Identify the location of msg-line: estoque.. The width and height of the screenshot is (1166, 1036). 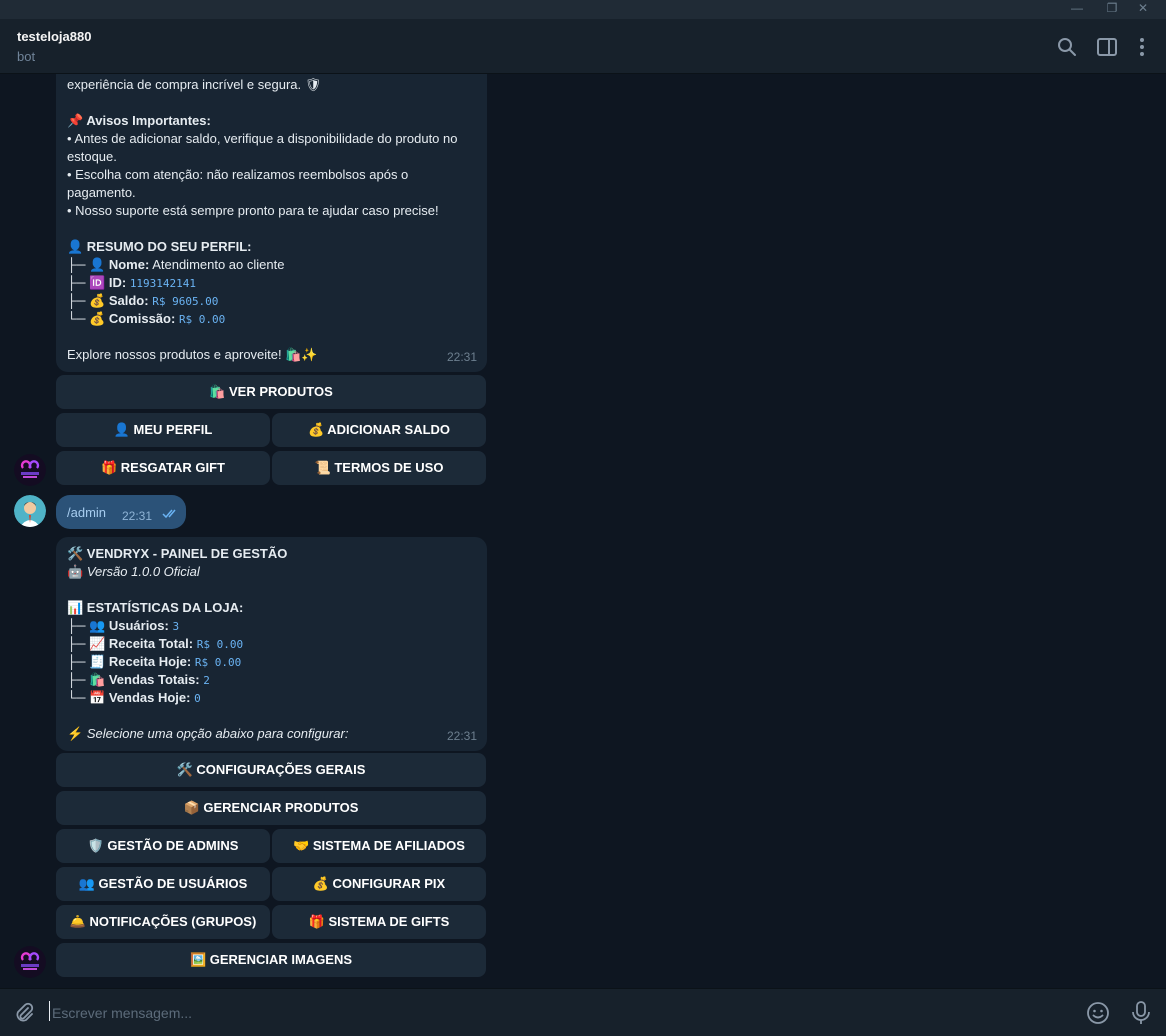
(92, 156).